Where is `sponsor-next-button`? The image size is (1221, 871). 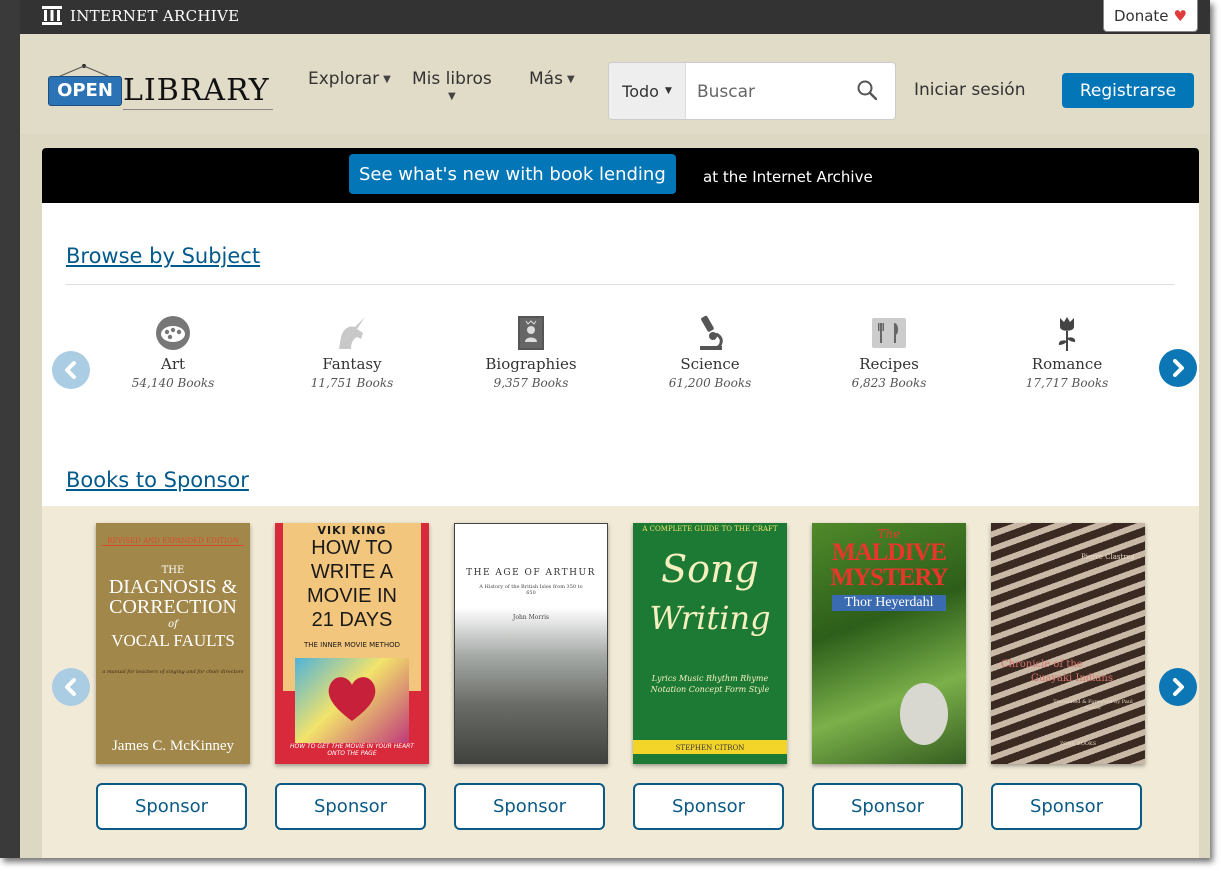
sponsor-next-button is located at coordinates (1178, 687).